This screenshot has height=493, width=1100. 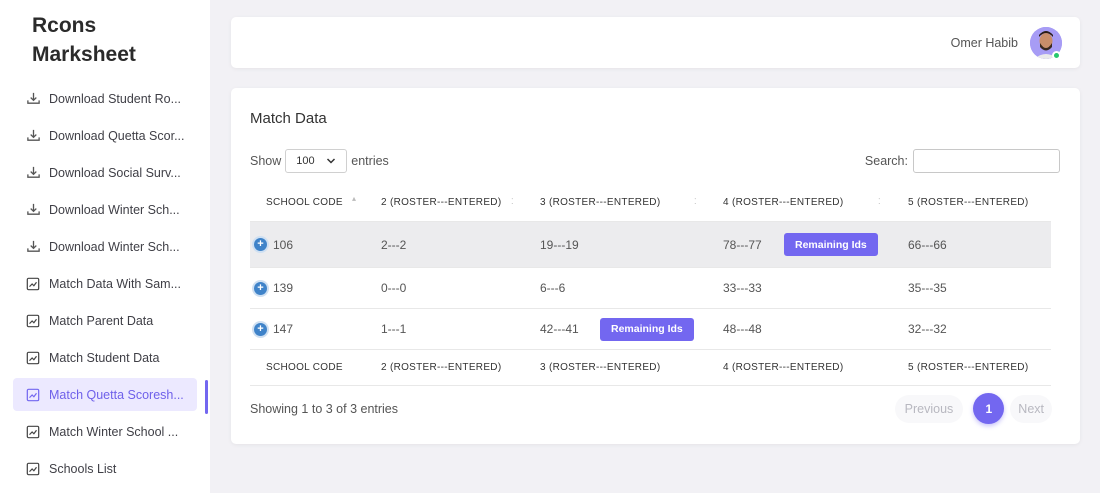 I want to click on table-info: Showing 1 to 3 of 3 entries, so click(x=324, y=409).